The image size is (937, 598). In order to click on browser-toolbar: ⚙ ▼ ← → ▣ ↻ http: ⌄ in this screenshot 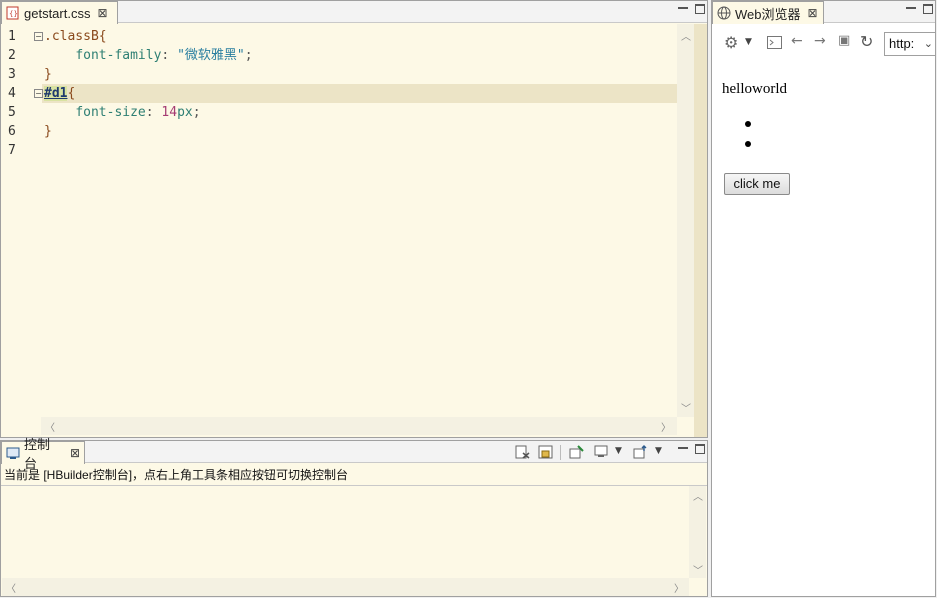, I will do `click(824, 43)`.